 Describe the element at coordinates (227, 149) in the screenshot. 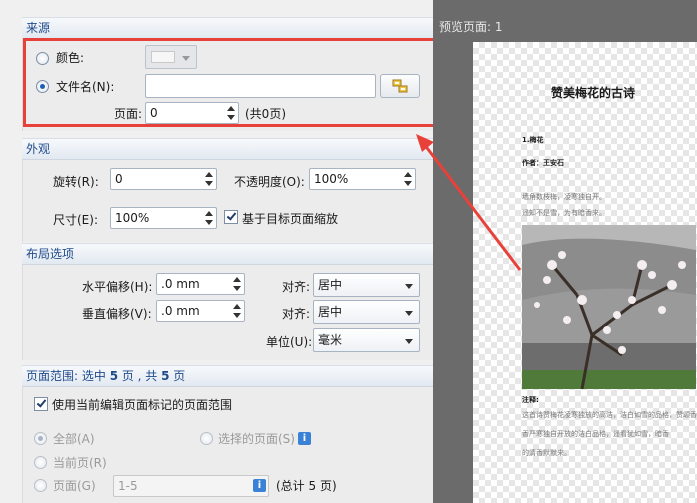

I see `appearance-group-title: 外观` at that location.